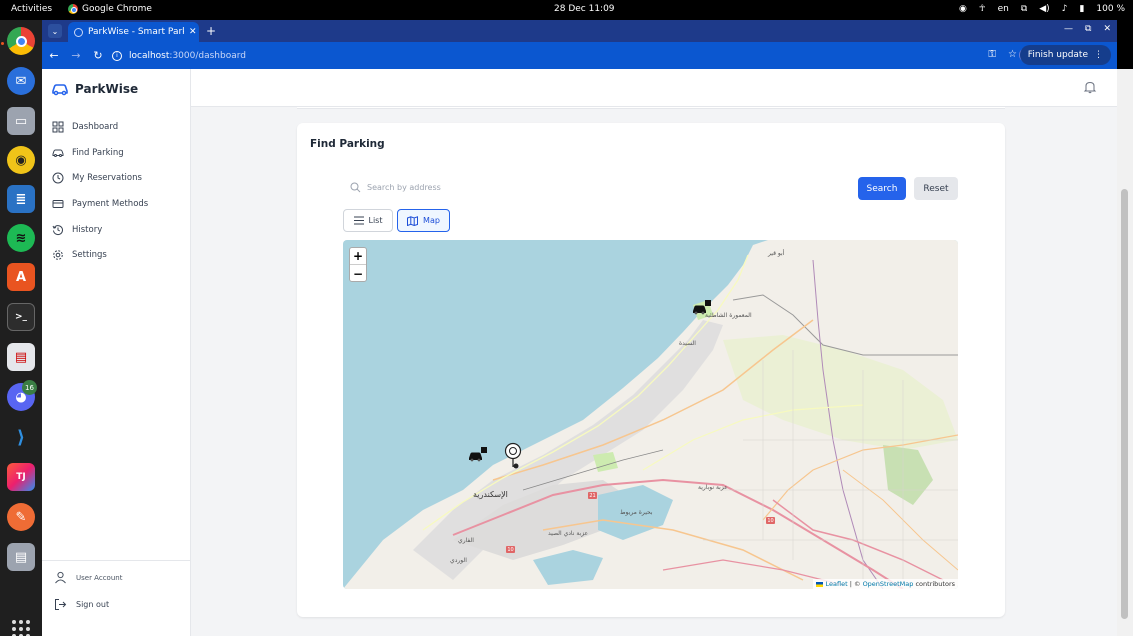 Image resolution: width=1133 pixels, height=636 pixels. I want to click on map-icon, so click(413, 220).